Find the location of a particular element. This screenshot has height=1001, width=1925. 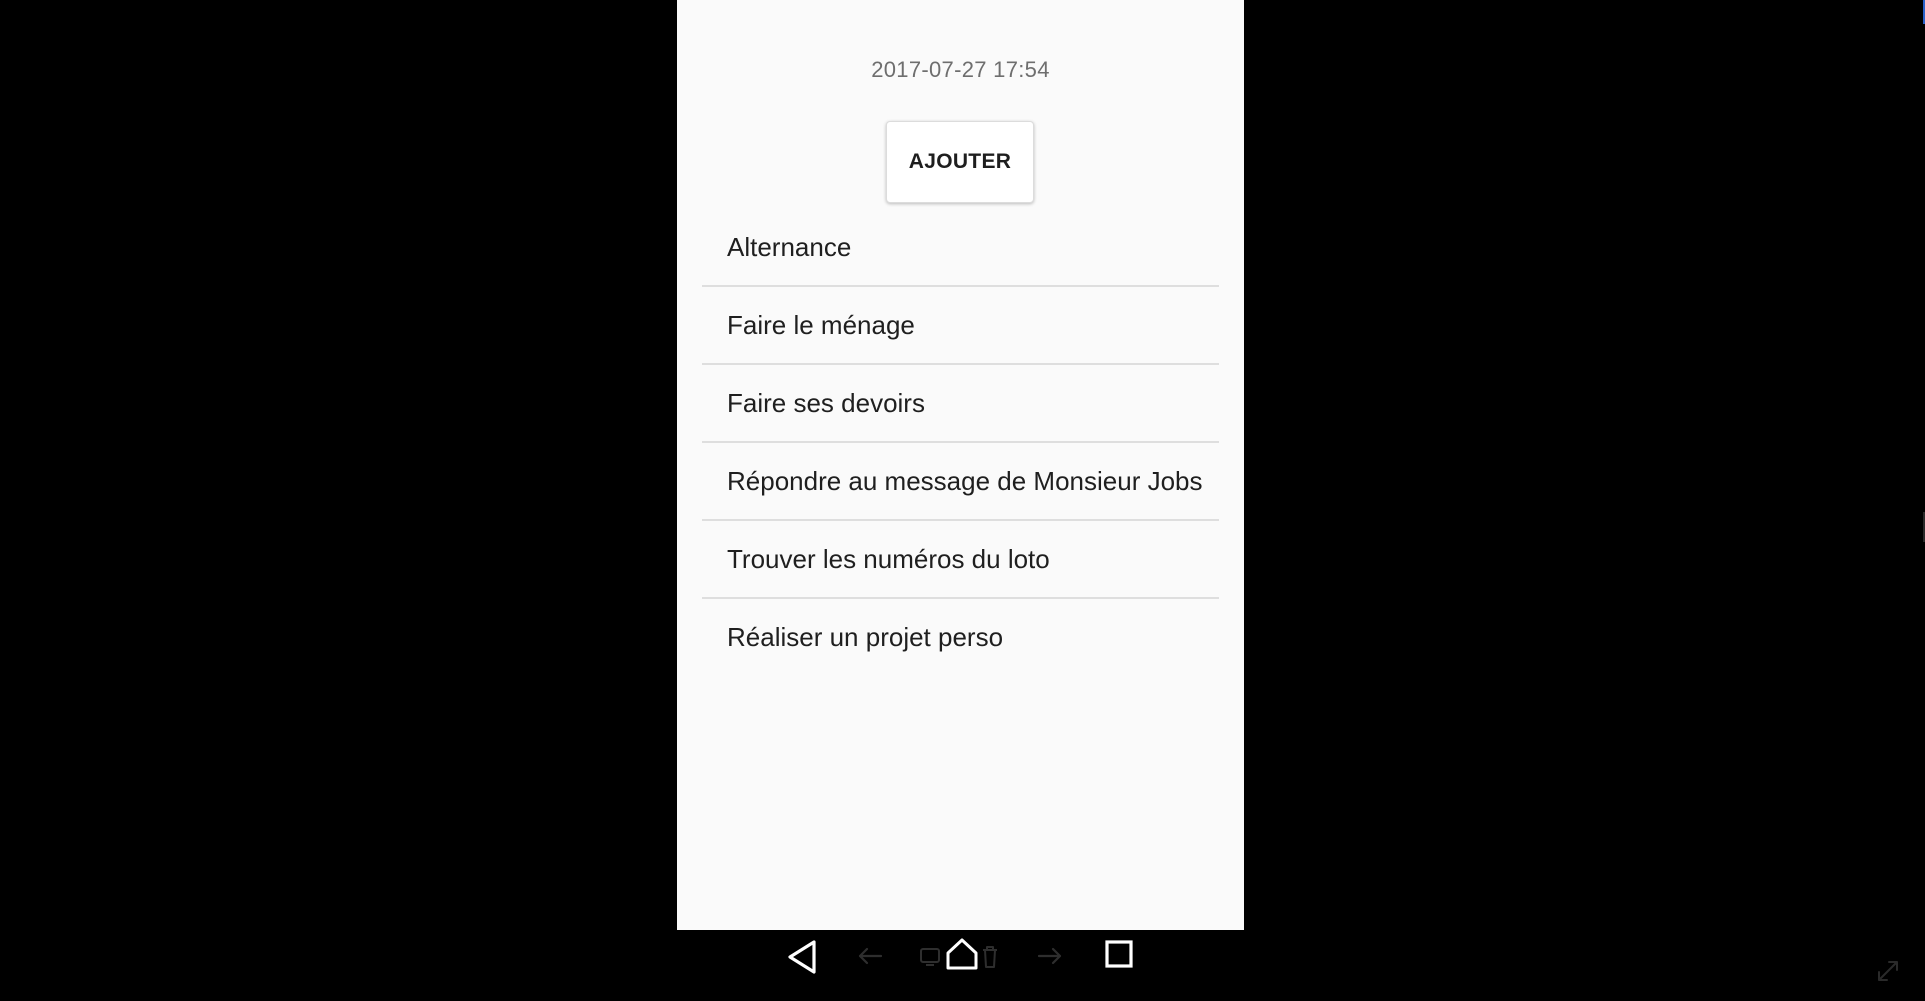

list-item: Faire ses devoirs is located at coordinates (960, 404).